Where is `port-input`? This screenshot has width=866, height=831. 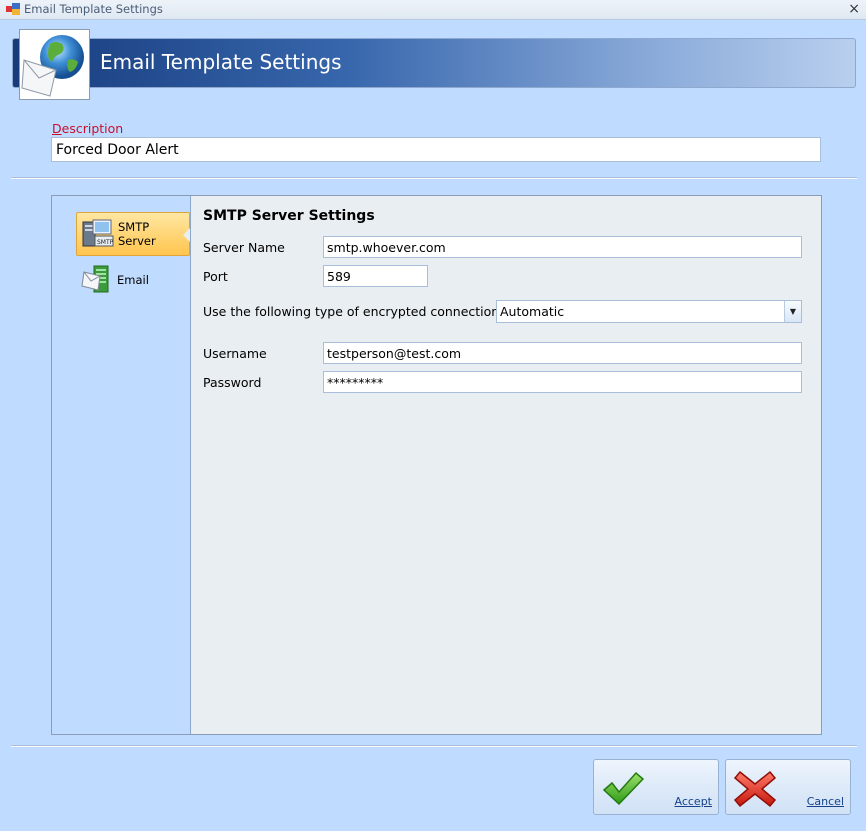 port-input is located at coordinates (375, 276).